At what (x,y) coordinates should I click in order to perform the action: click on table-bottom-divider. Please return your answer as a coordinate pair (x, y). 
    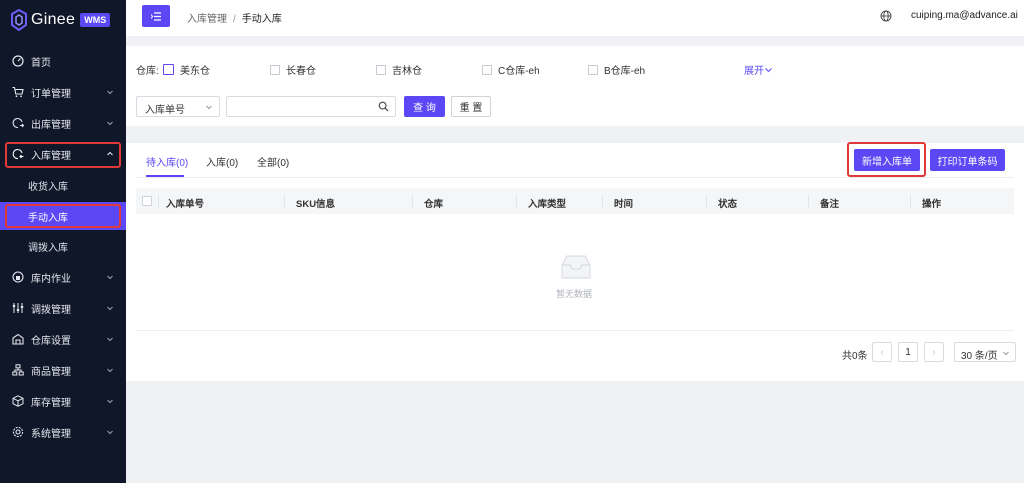
    Looking at the image, I should click on (575, 330).